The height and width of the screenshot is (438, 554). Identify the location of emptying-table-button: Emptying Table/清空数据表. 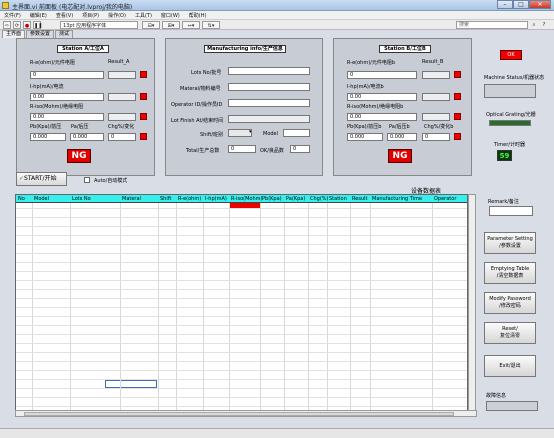
(510, 273).